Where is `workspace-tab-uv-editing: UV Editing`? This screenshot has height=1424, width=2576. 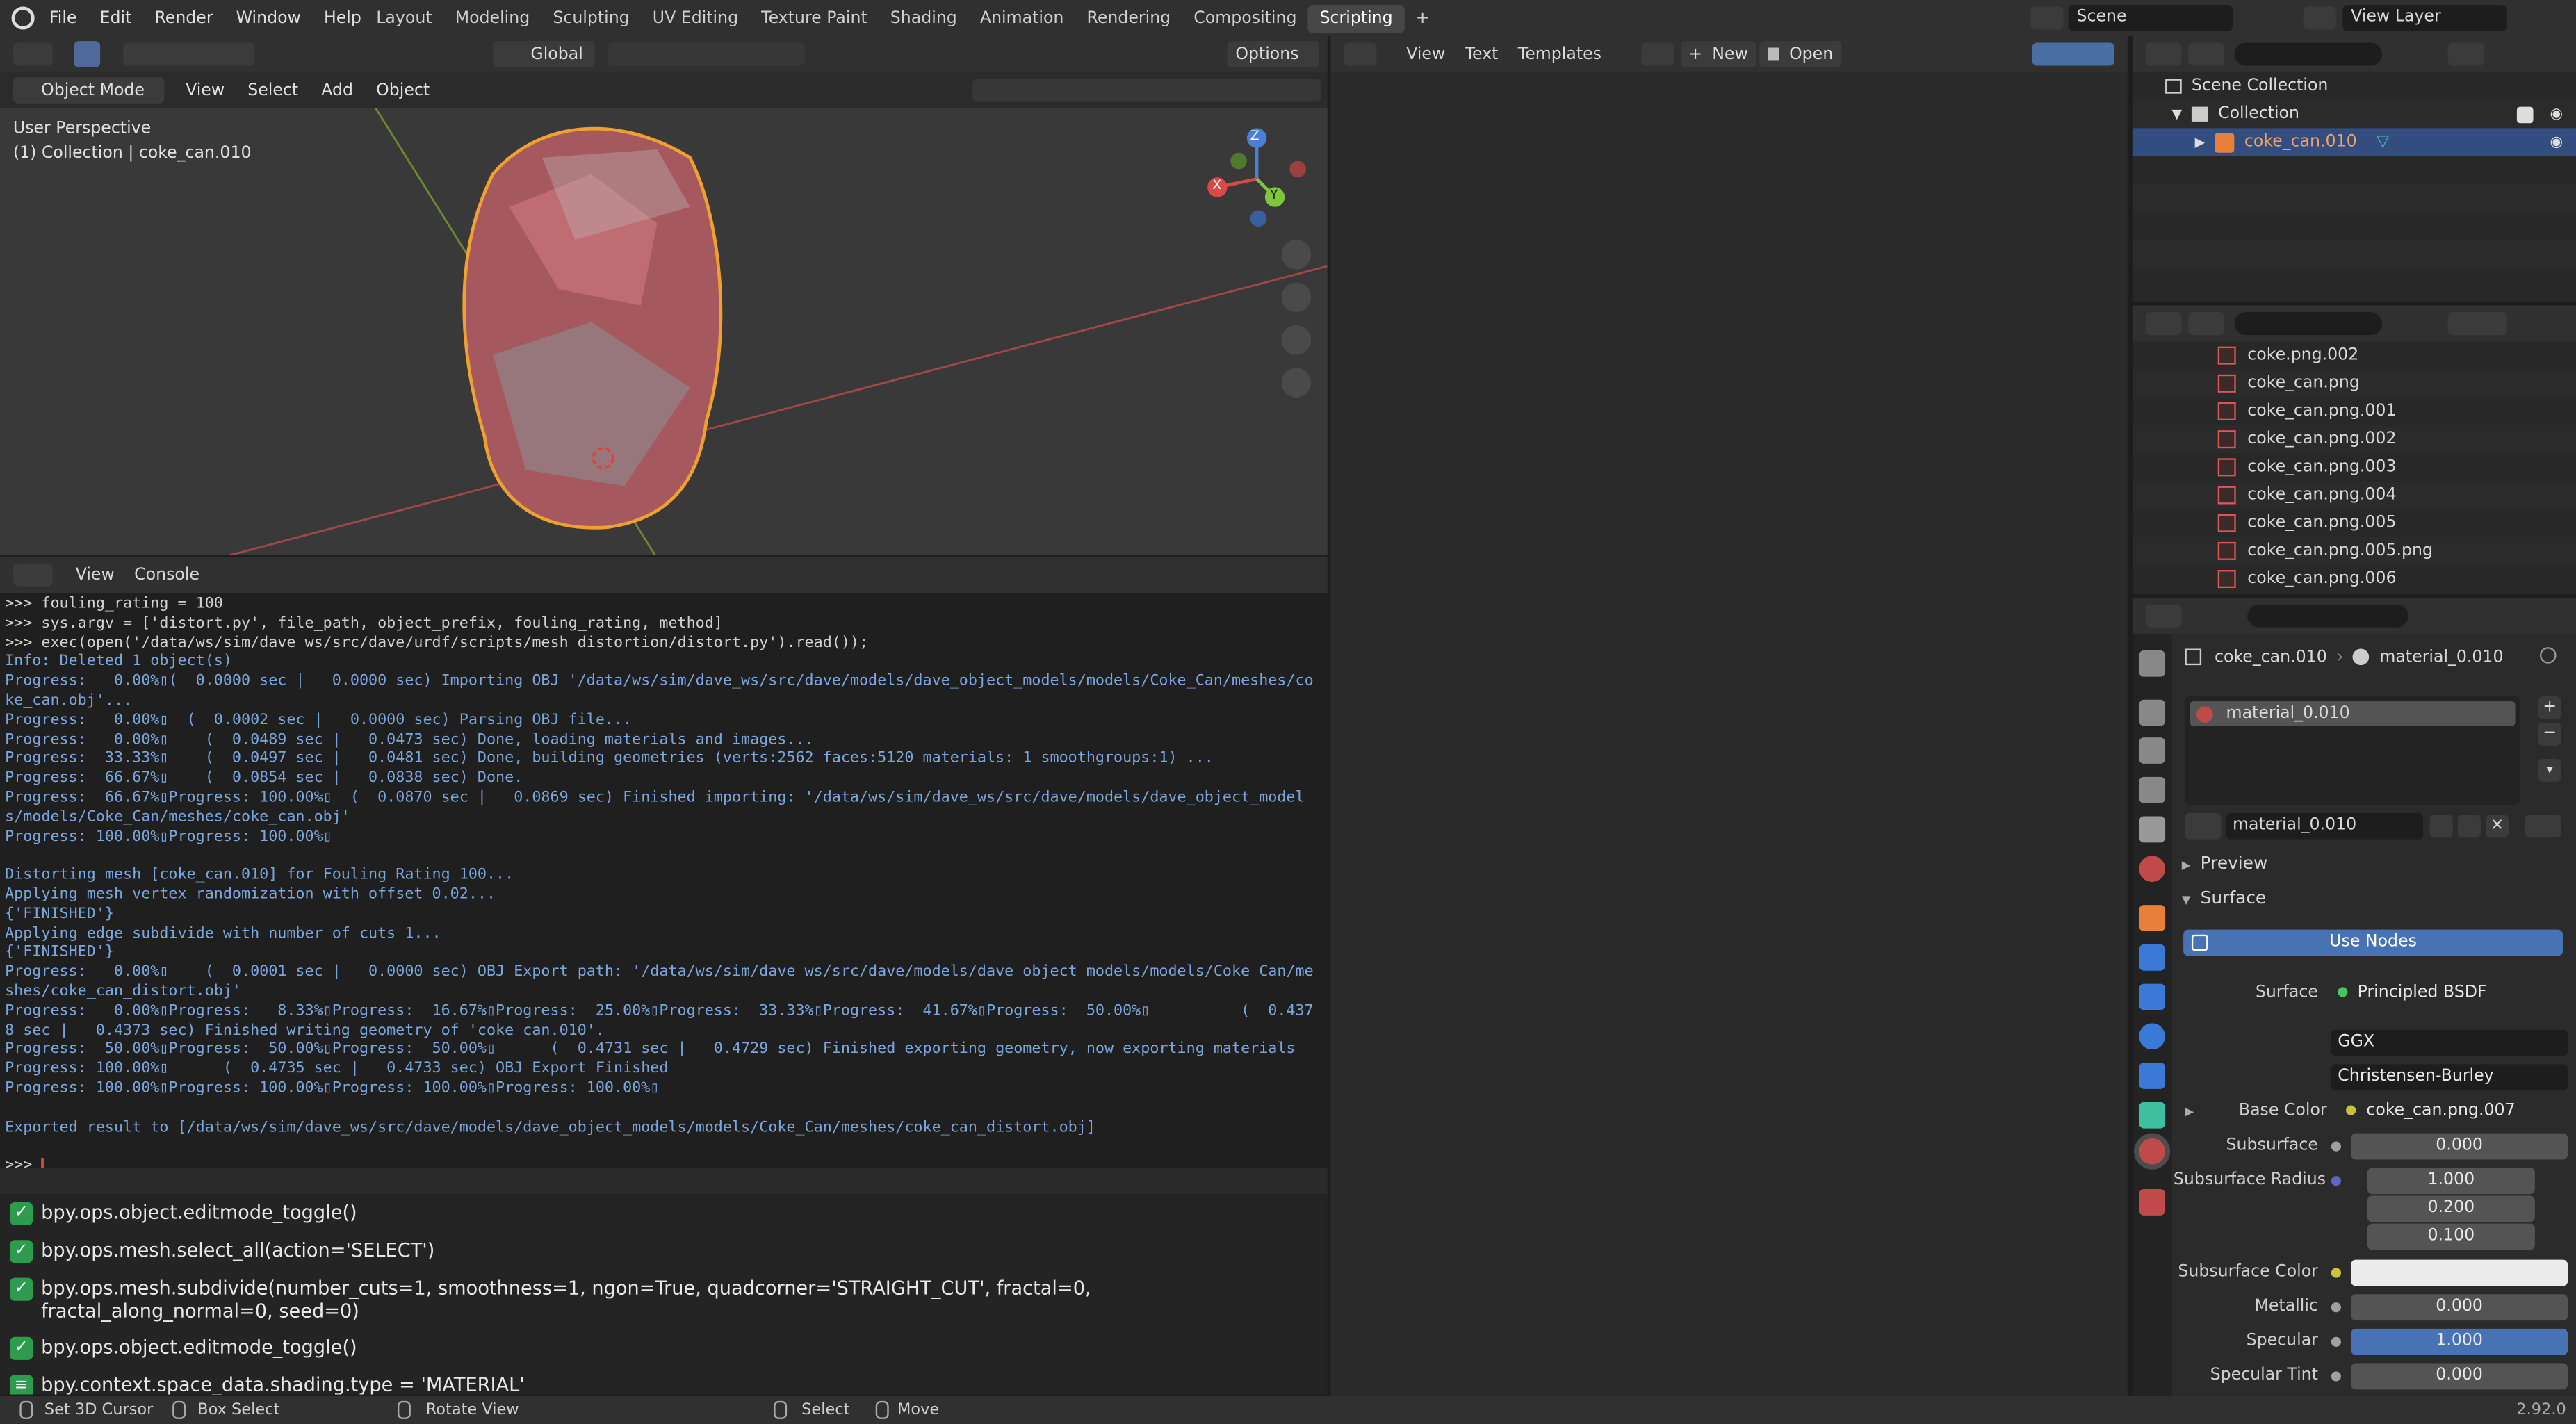 workspace-tab-uv-editing: UV Editing is located at coordinates (695, 18).